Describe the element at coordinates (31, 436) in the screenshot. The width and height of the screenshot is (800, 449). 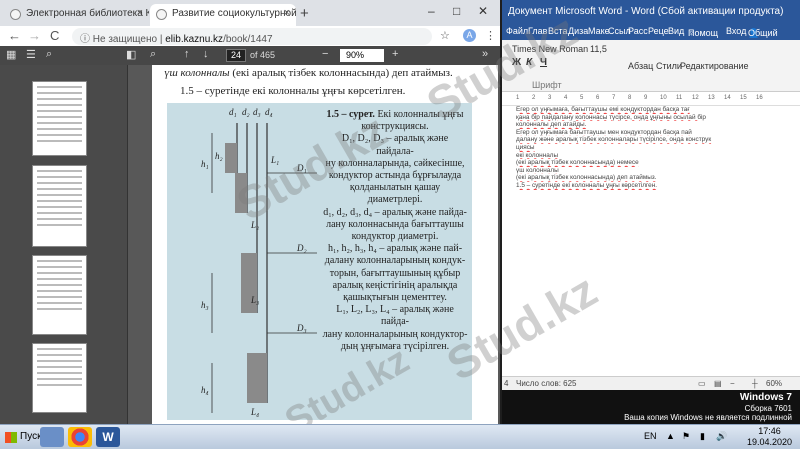
I see `start-label: Пуск` at that location.